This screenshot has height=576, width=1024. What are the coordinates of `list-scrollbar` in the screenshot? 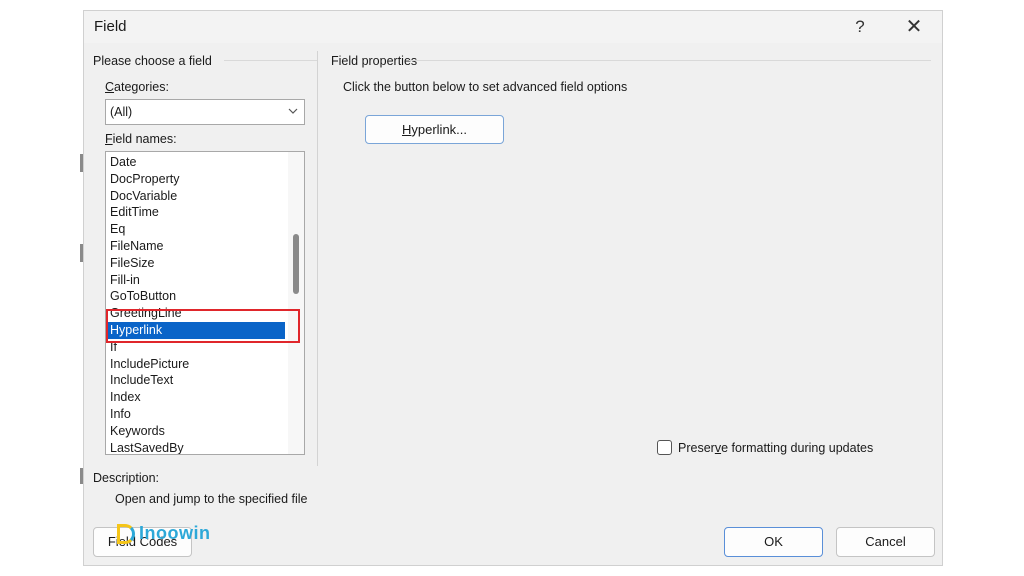 It's located at (296, 303).